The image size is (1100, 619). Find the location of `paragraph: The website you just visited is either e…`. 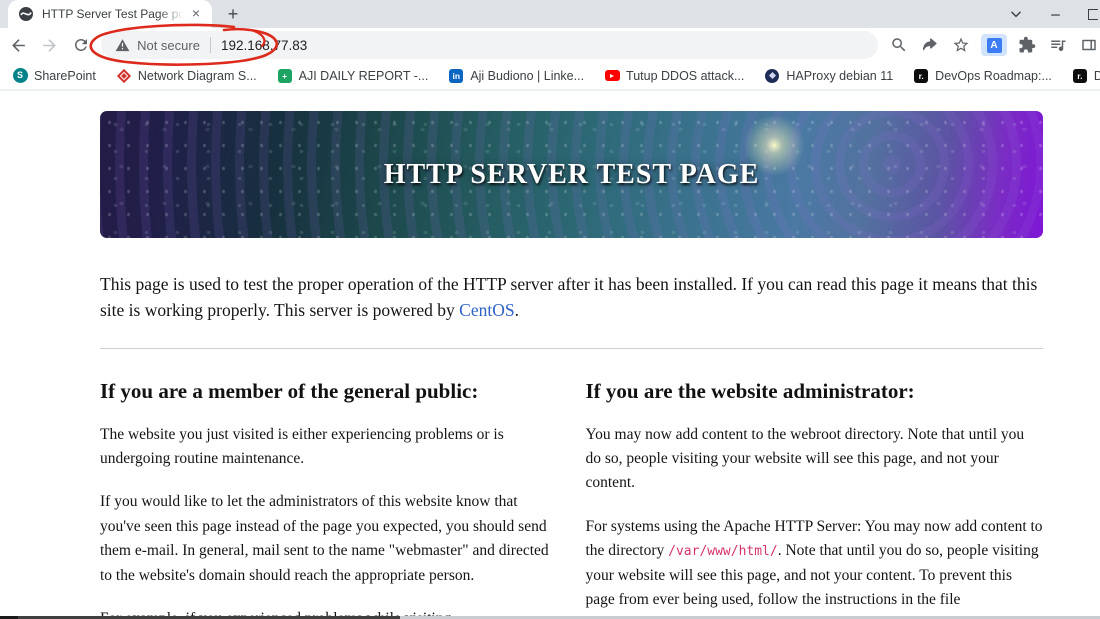

paragraph: The website you just visited is either e… is located at coordinates (302, 446).